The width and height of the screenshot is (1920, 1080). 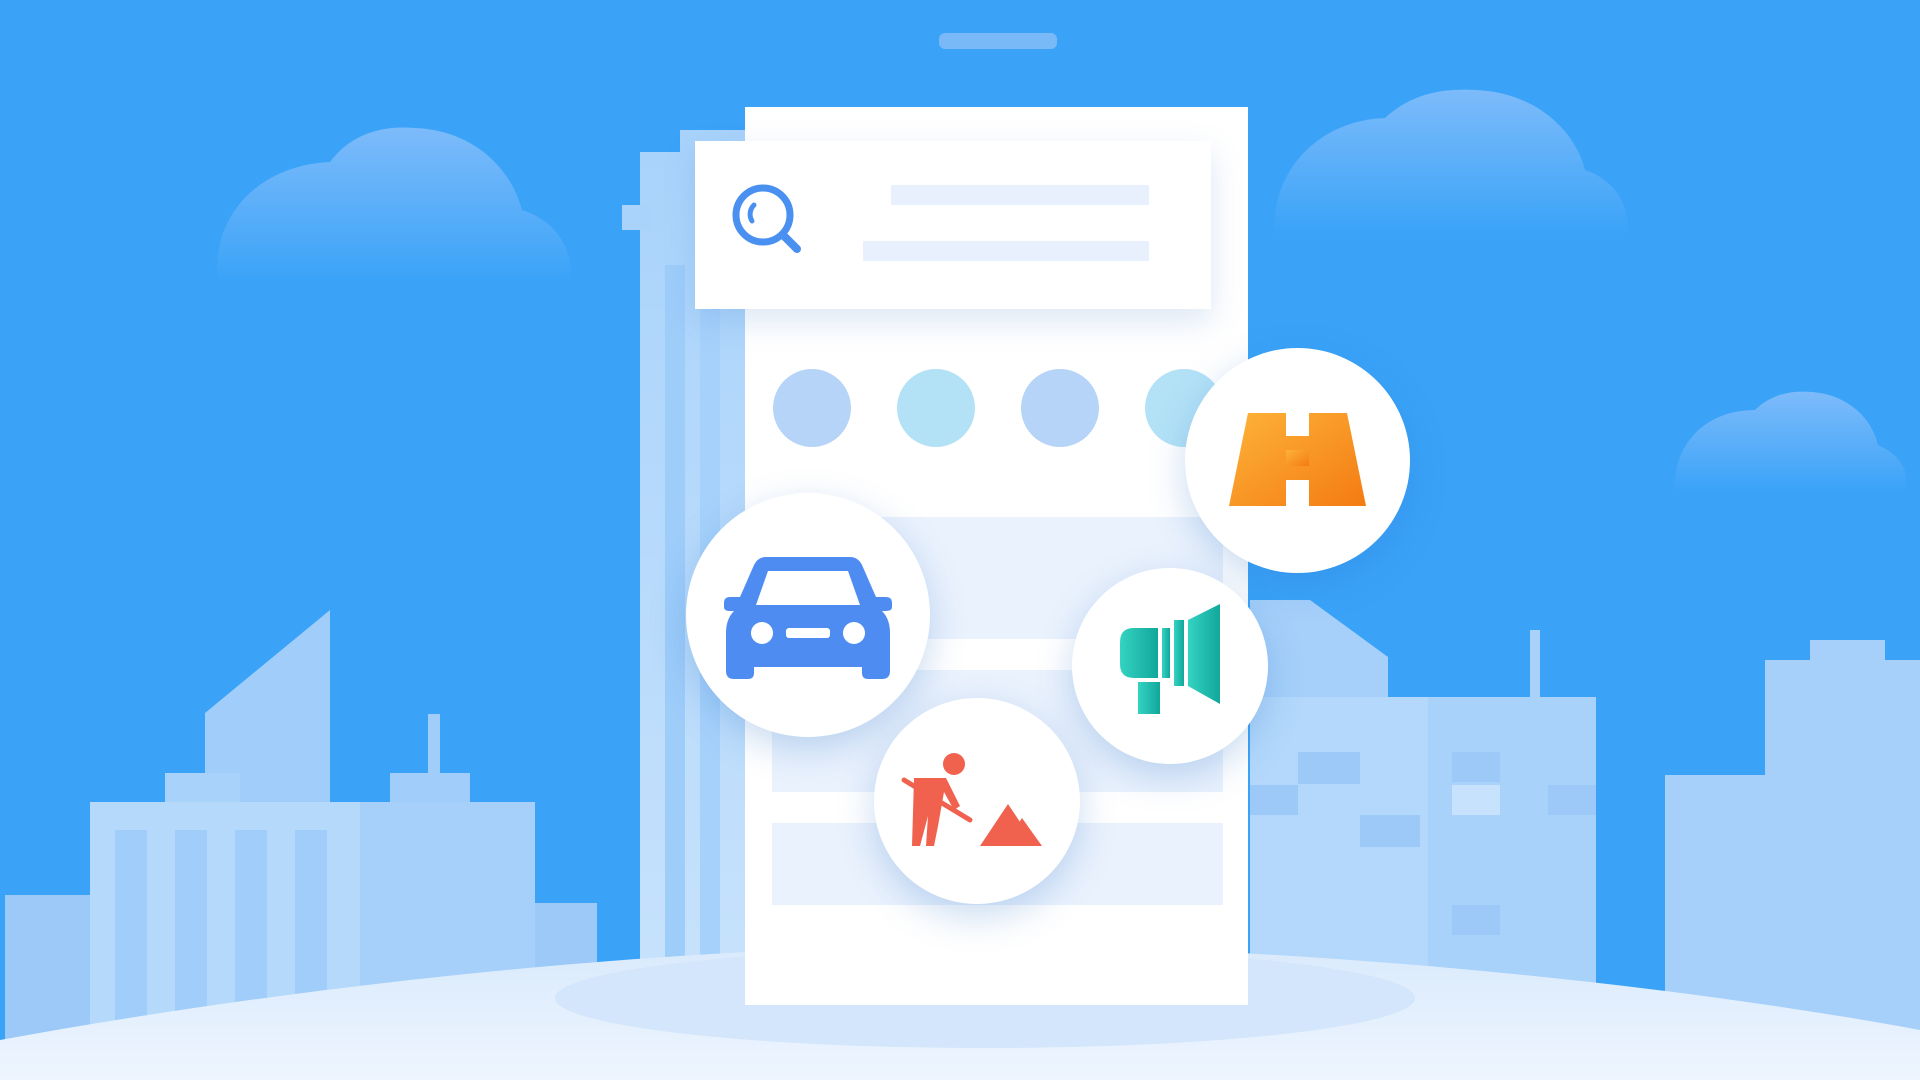 I want to click on megaphone-badge, so click(x=1170, y=666).